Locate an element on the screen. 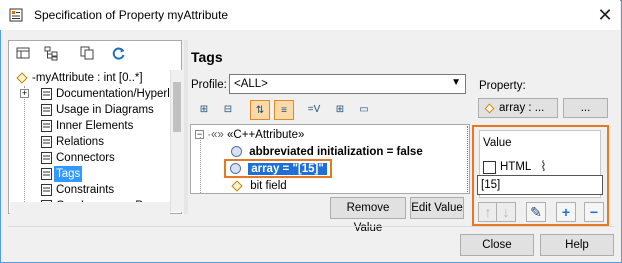 The image size is (622, 263). show-stereotype-icon: ⇅ is located at coordinates (260, 110).